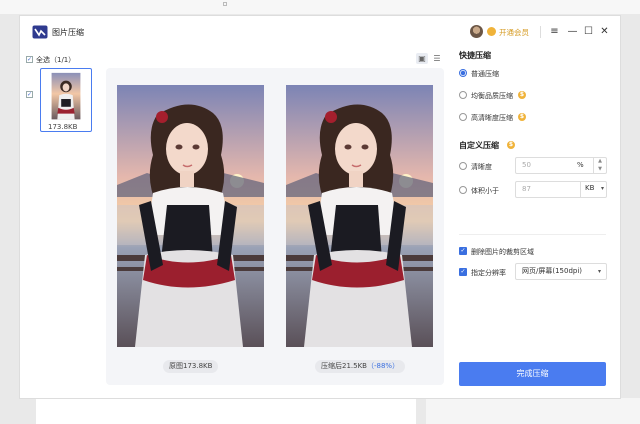 The image size is (640, 424). Describe the element at coordinates (481, 167) in the screenshot. I see `clarity-label: 清晰度` at that location.